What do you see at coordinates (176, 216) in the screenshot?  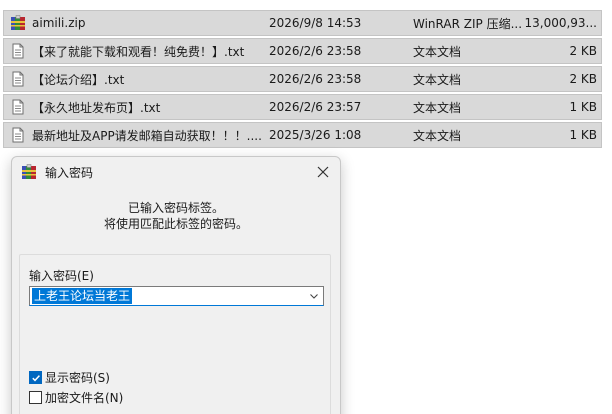 I see `dialog-message: 已输入密码标签。 将使用匹配此标签的密码。` at bounding box center [176, 216].